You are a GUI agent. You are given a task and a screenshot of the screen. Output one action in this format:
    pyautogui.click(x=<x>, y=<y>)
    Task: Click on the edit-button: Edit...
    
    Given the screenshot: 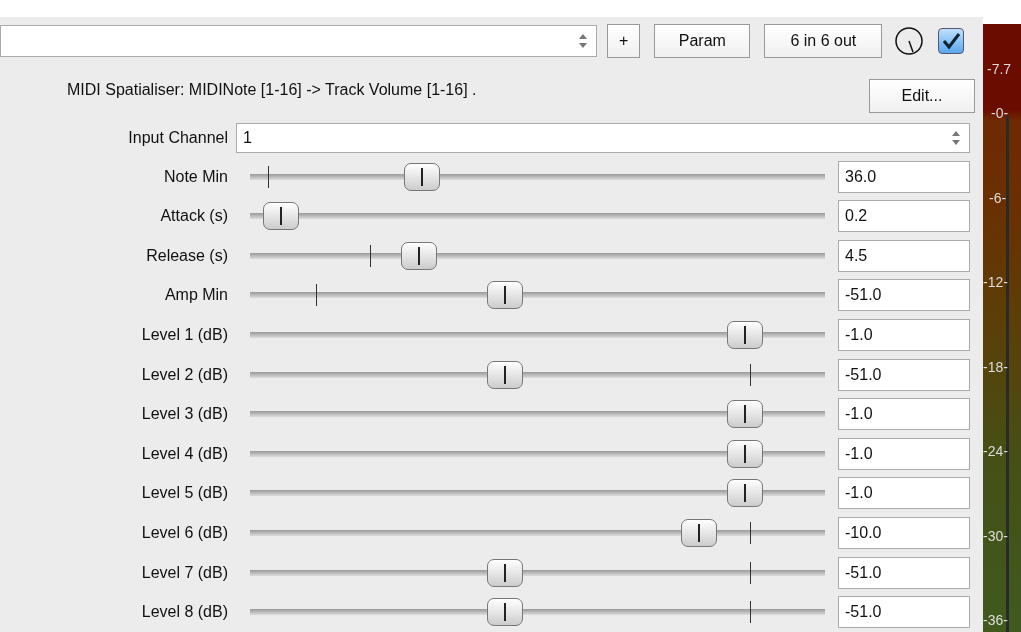 What is the action you would take?
    pyautogui.click(x=922, y=95)
    